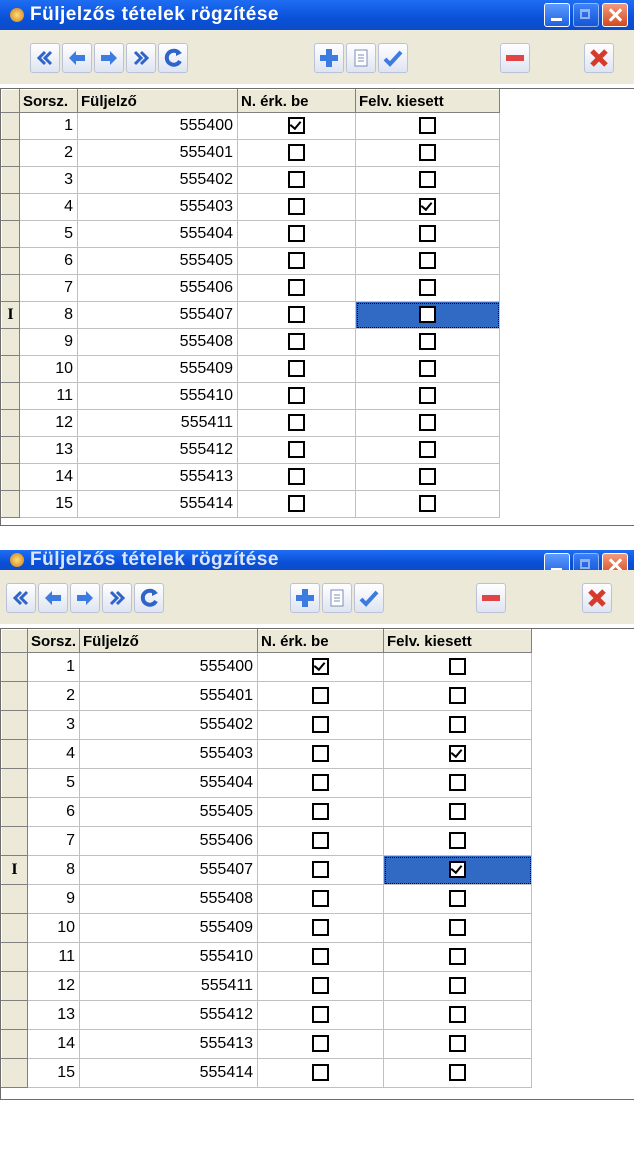 Image resolution: width=634 pixels, height=1158 pixels. I want to click on table-row: I 8 555407, so click(267, 870).